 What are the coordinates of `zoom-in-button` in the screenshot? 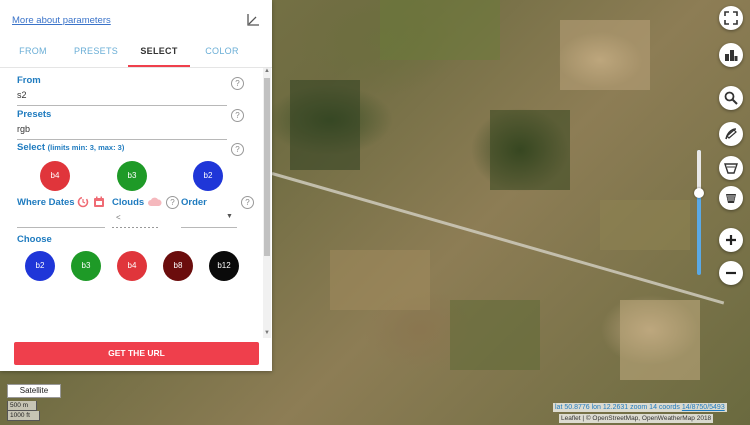 It's located at (731, 240).